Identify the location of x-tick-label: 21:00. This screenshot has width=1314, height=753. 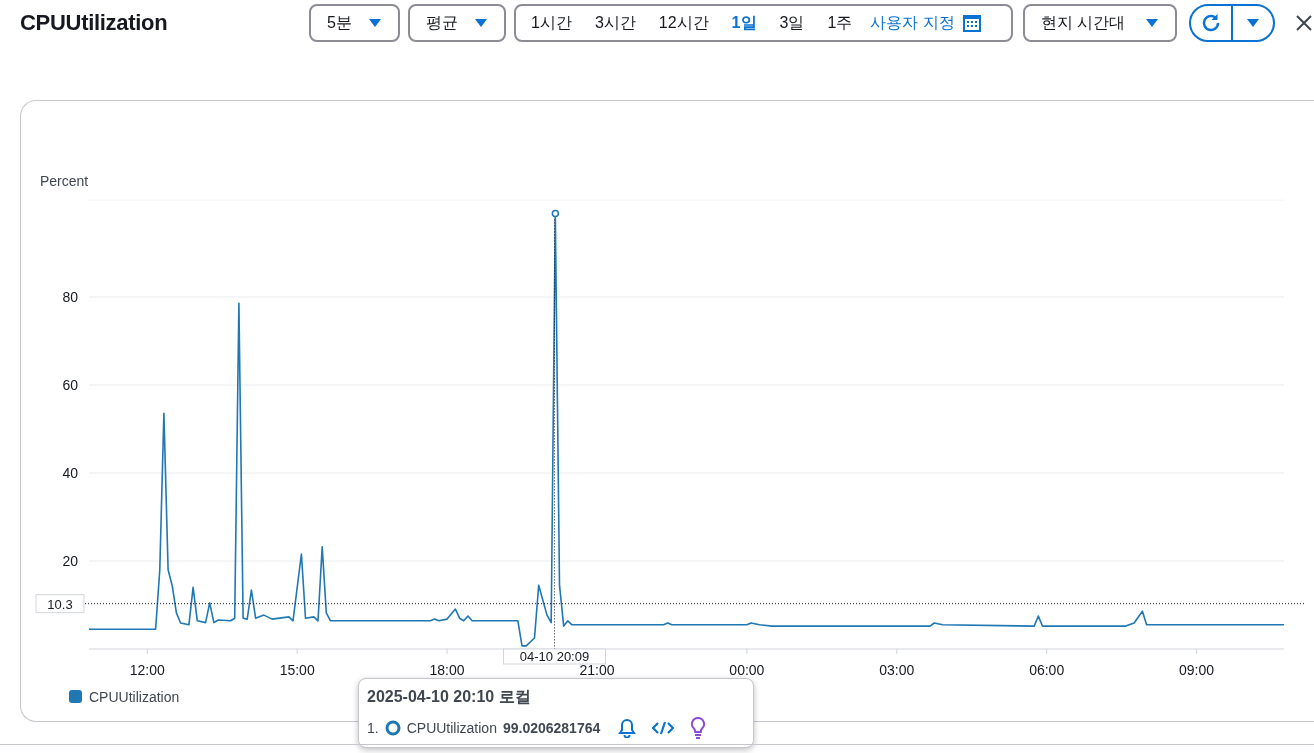
(597, 670).